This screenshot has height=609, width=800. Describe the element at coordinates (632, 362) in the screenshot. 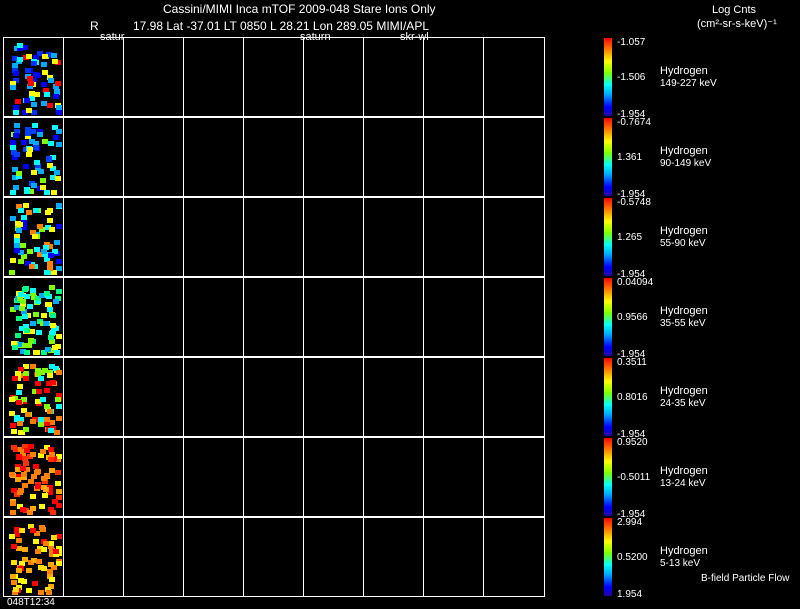

I see `colorbar-max-label: 0.3511` at that location.